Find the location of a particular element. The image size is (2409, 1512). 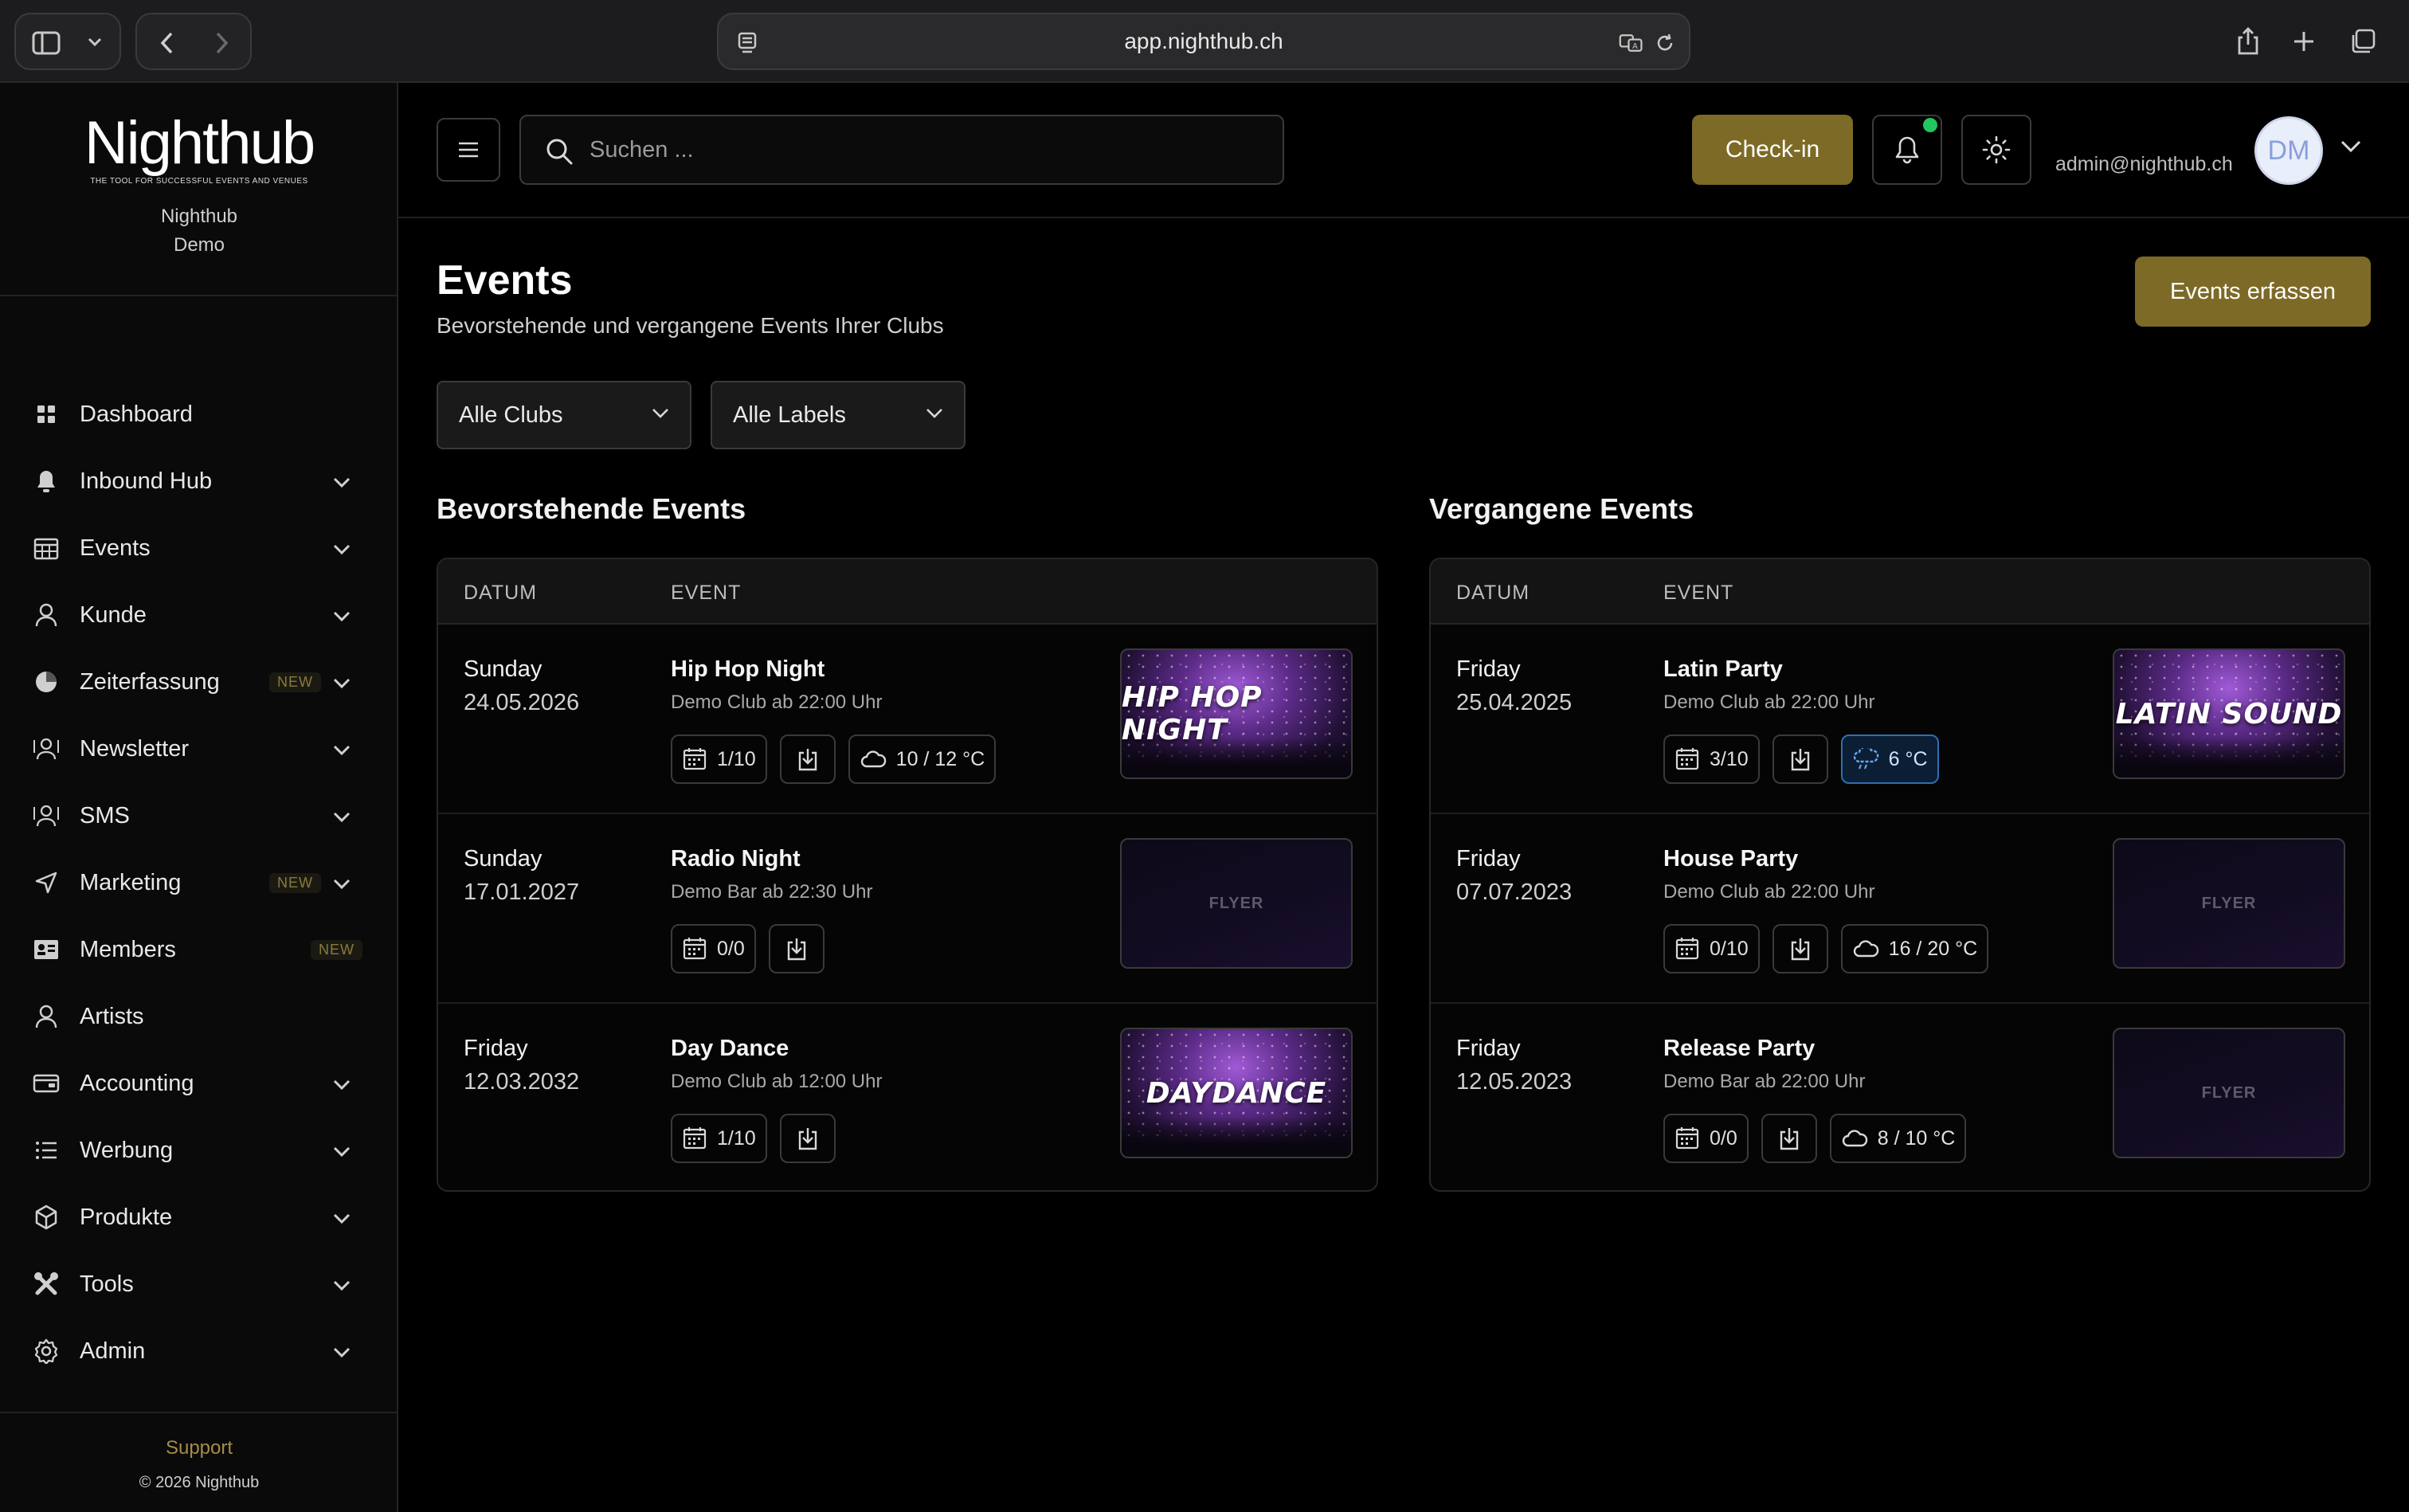

clubs-filter-select: Alle Clubs is located at coordinates (564, 415).